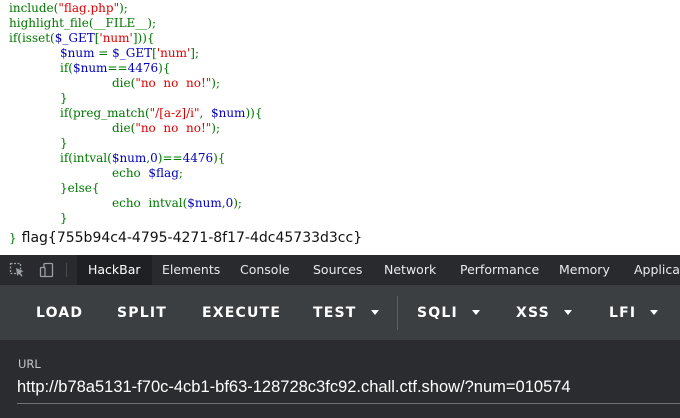 This screenshot has width=680, height=418. I want to click on code-line-12: echo $flag;, so click(147, 173).